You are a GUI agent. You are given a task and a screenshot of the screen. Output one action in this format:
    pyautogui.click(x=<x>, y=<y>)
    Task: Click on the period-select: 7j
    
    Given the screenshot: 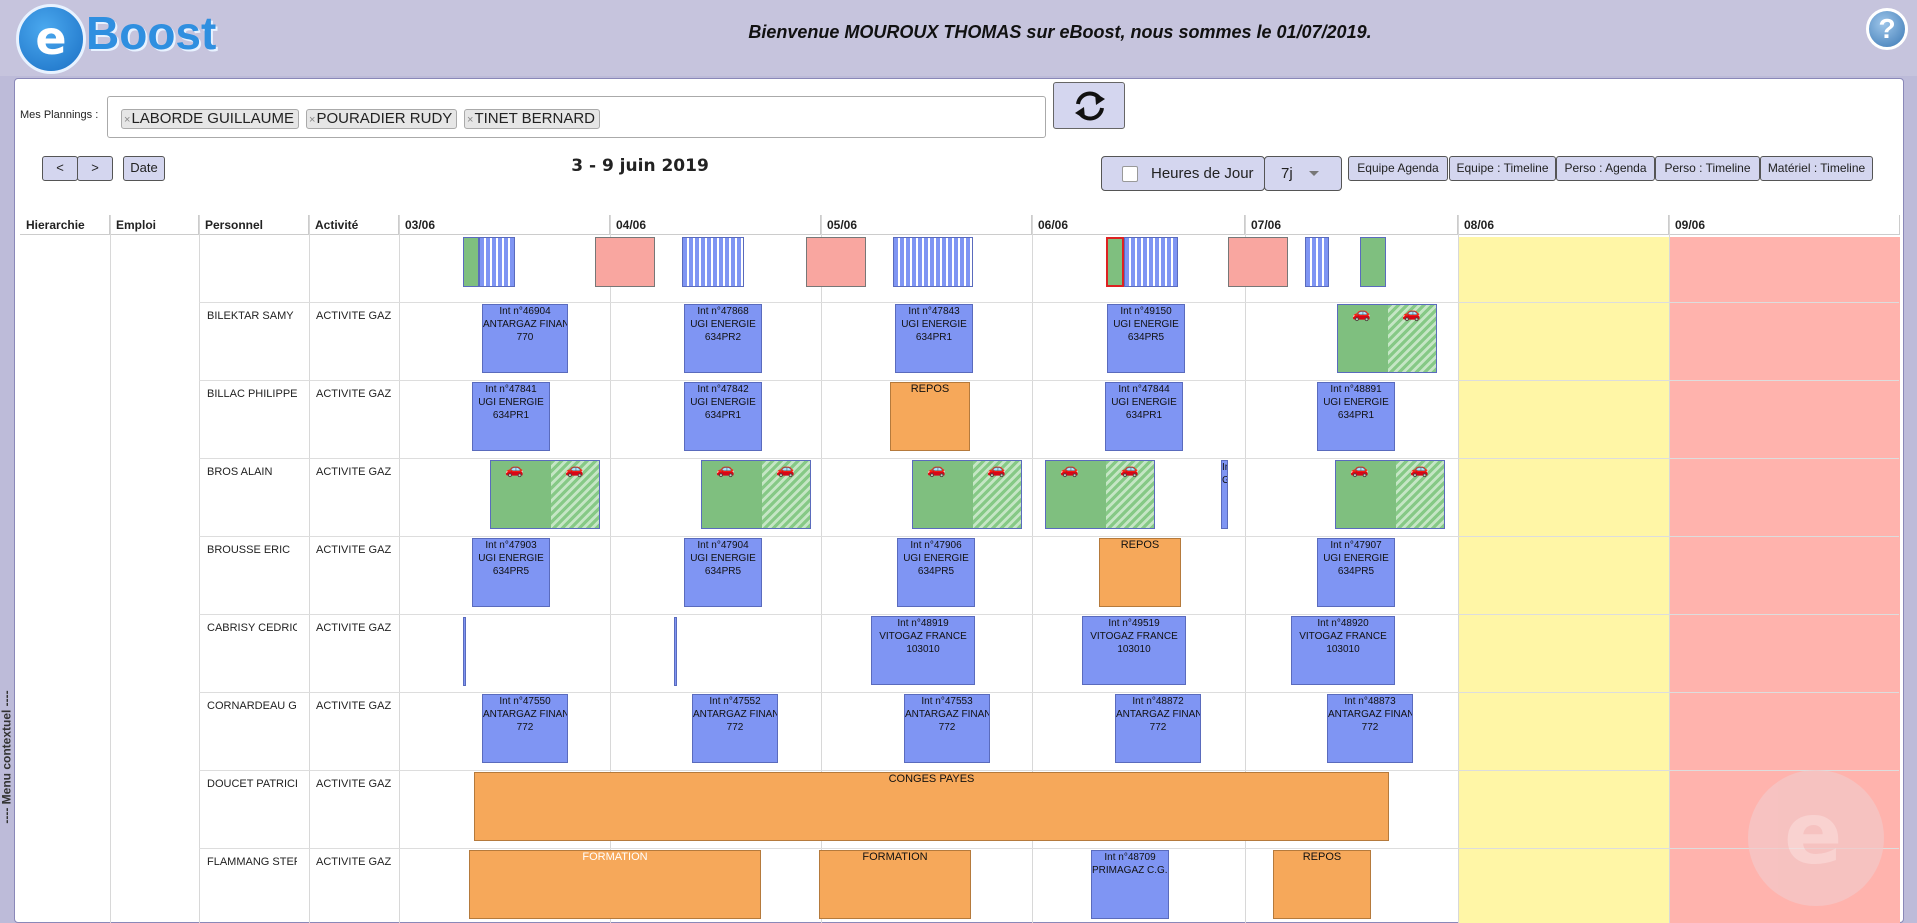 What is the action you would take?
    pyautogui.click(x=1303, y=173)
    